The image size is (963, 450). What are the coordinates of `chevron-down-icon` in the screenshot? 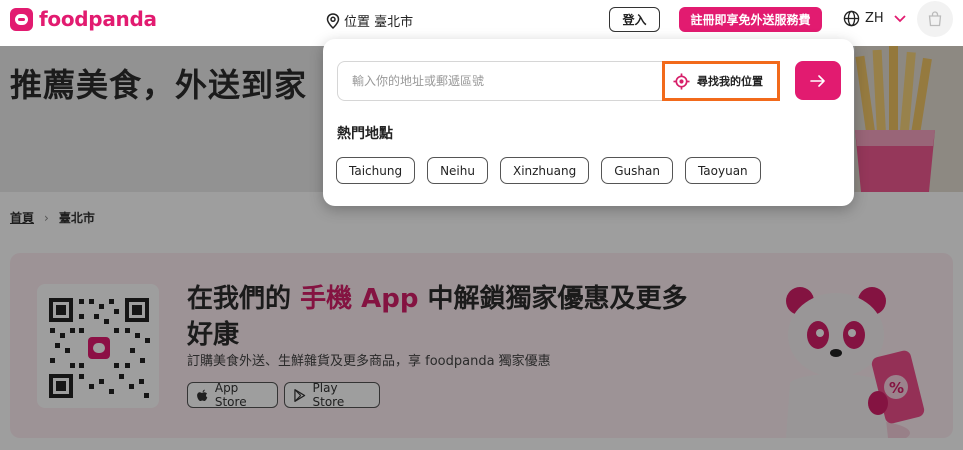 It's located at (900, 18).